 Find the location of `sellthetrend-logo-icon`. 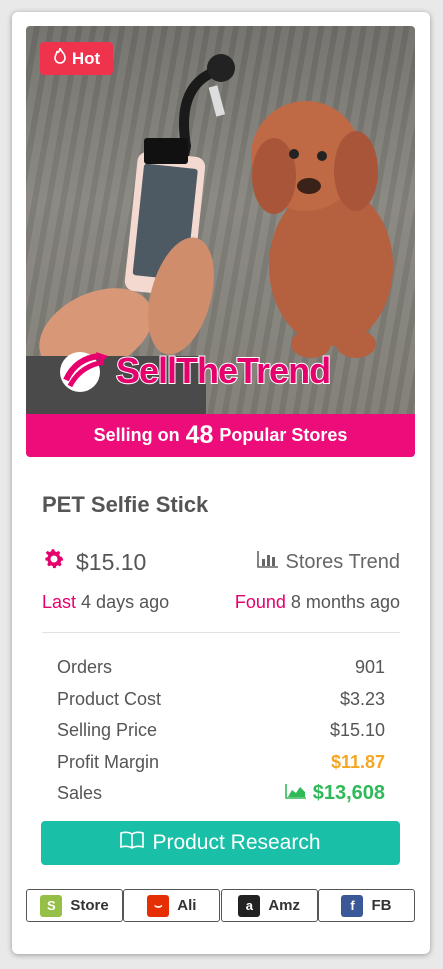

sellthetrend-logo-icon is located at coordinates (84, 372).